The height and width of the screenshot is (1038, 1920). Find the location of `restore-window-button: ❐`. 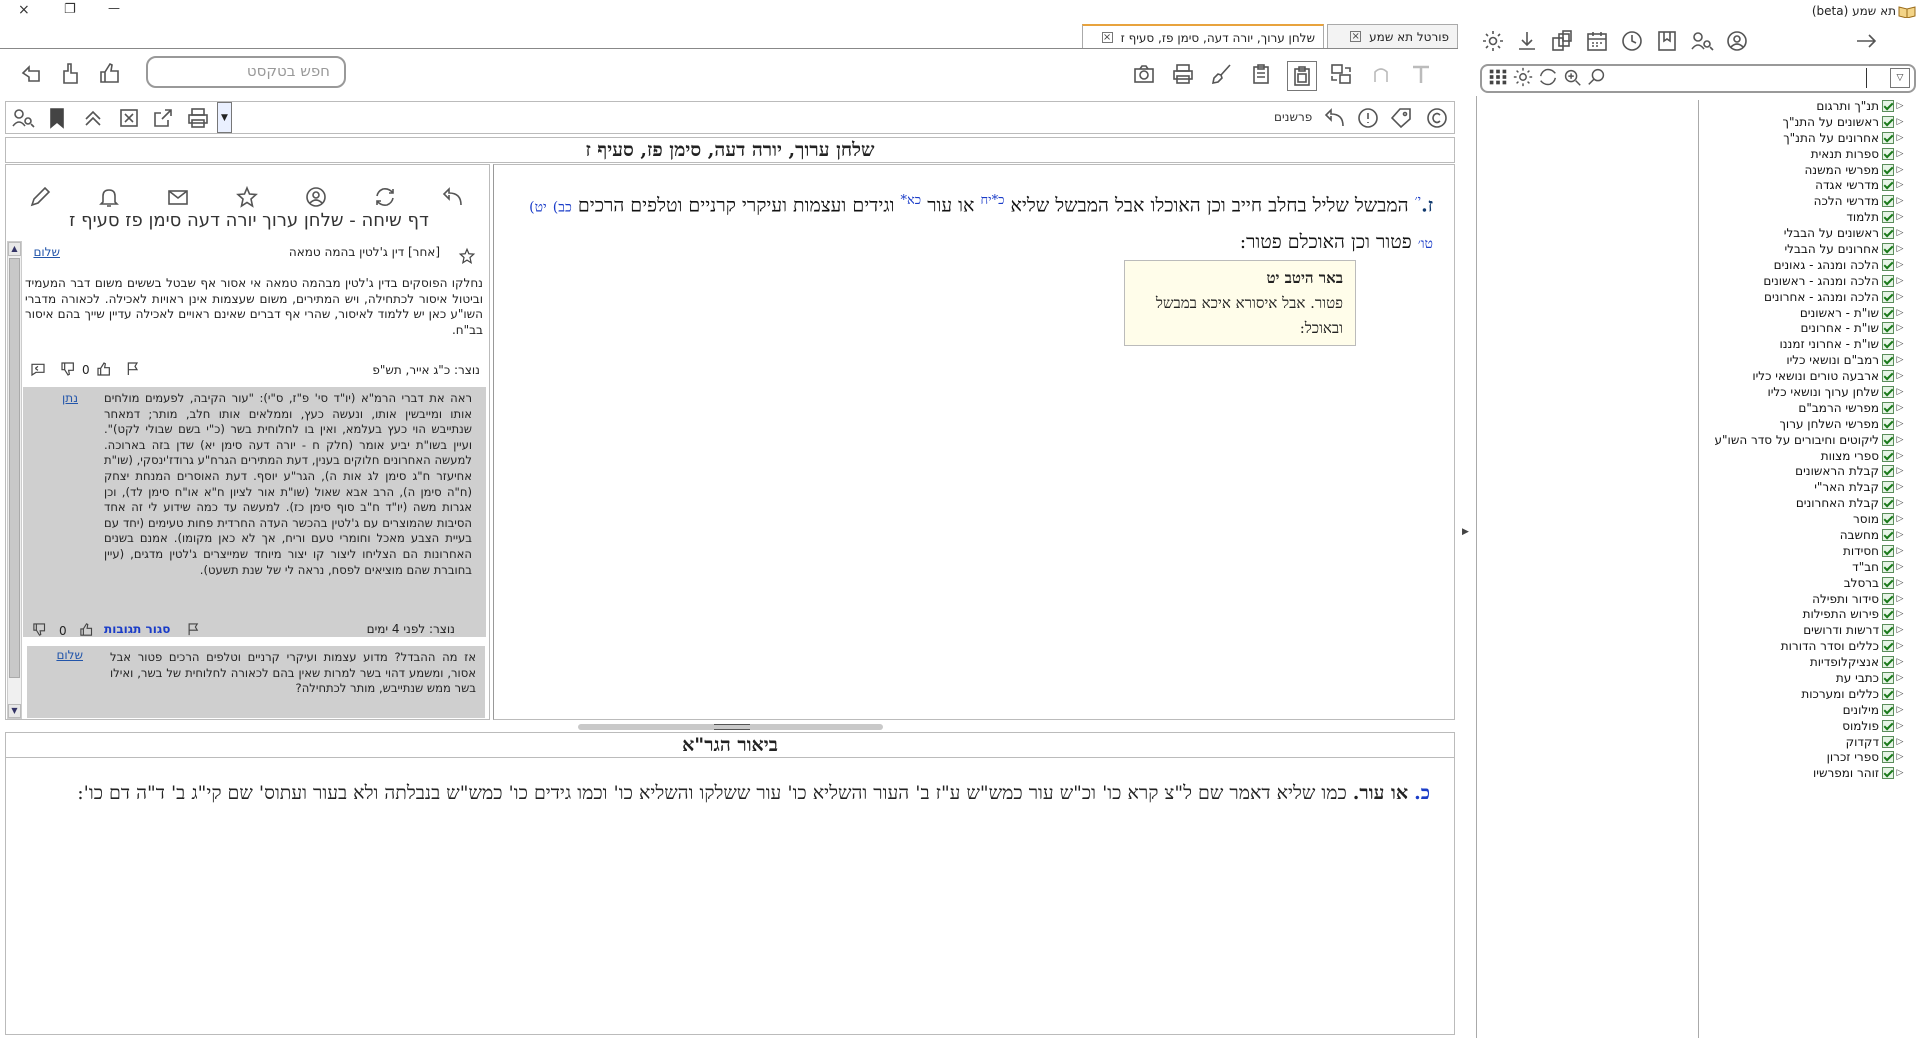

restore-window-button: ❐ is located at coordinates (70, 9).